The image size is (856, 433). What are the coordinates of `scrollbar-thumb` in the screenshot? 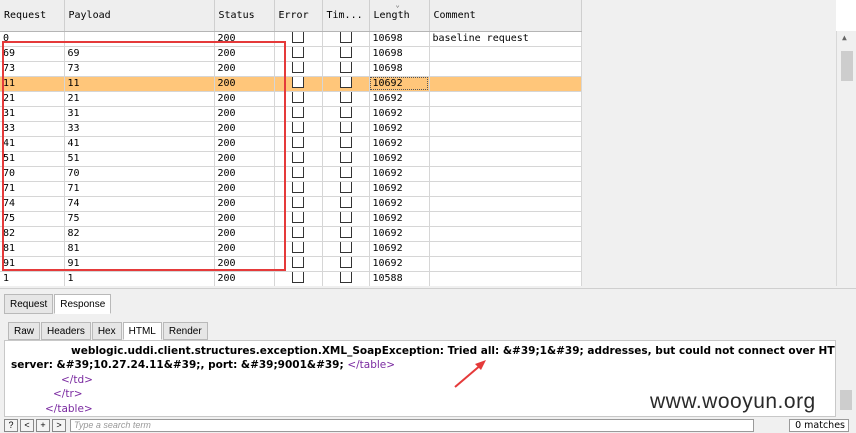 It's located at (847, 66).